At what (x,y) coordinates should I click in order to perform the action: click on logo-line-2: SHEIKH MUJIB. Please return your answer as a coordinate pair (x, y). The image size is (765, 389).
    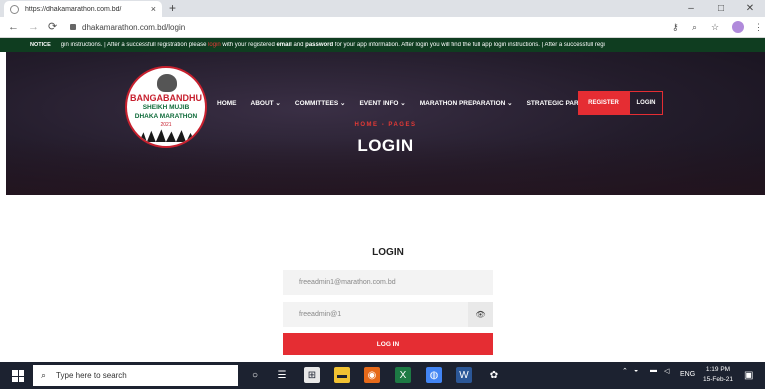
    Looking at the image, I should click on (166, 107).